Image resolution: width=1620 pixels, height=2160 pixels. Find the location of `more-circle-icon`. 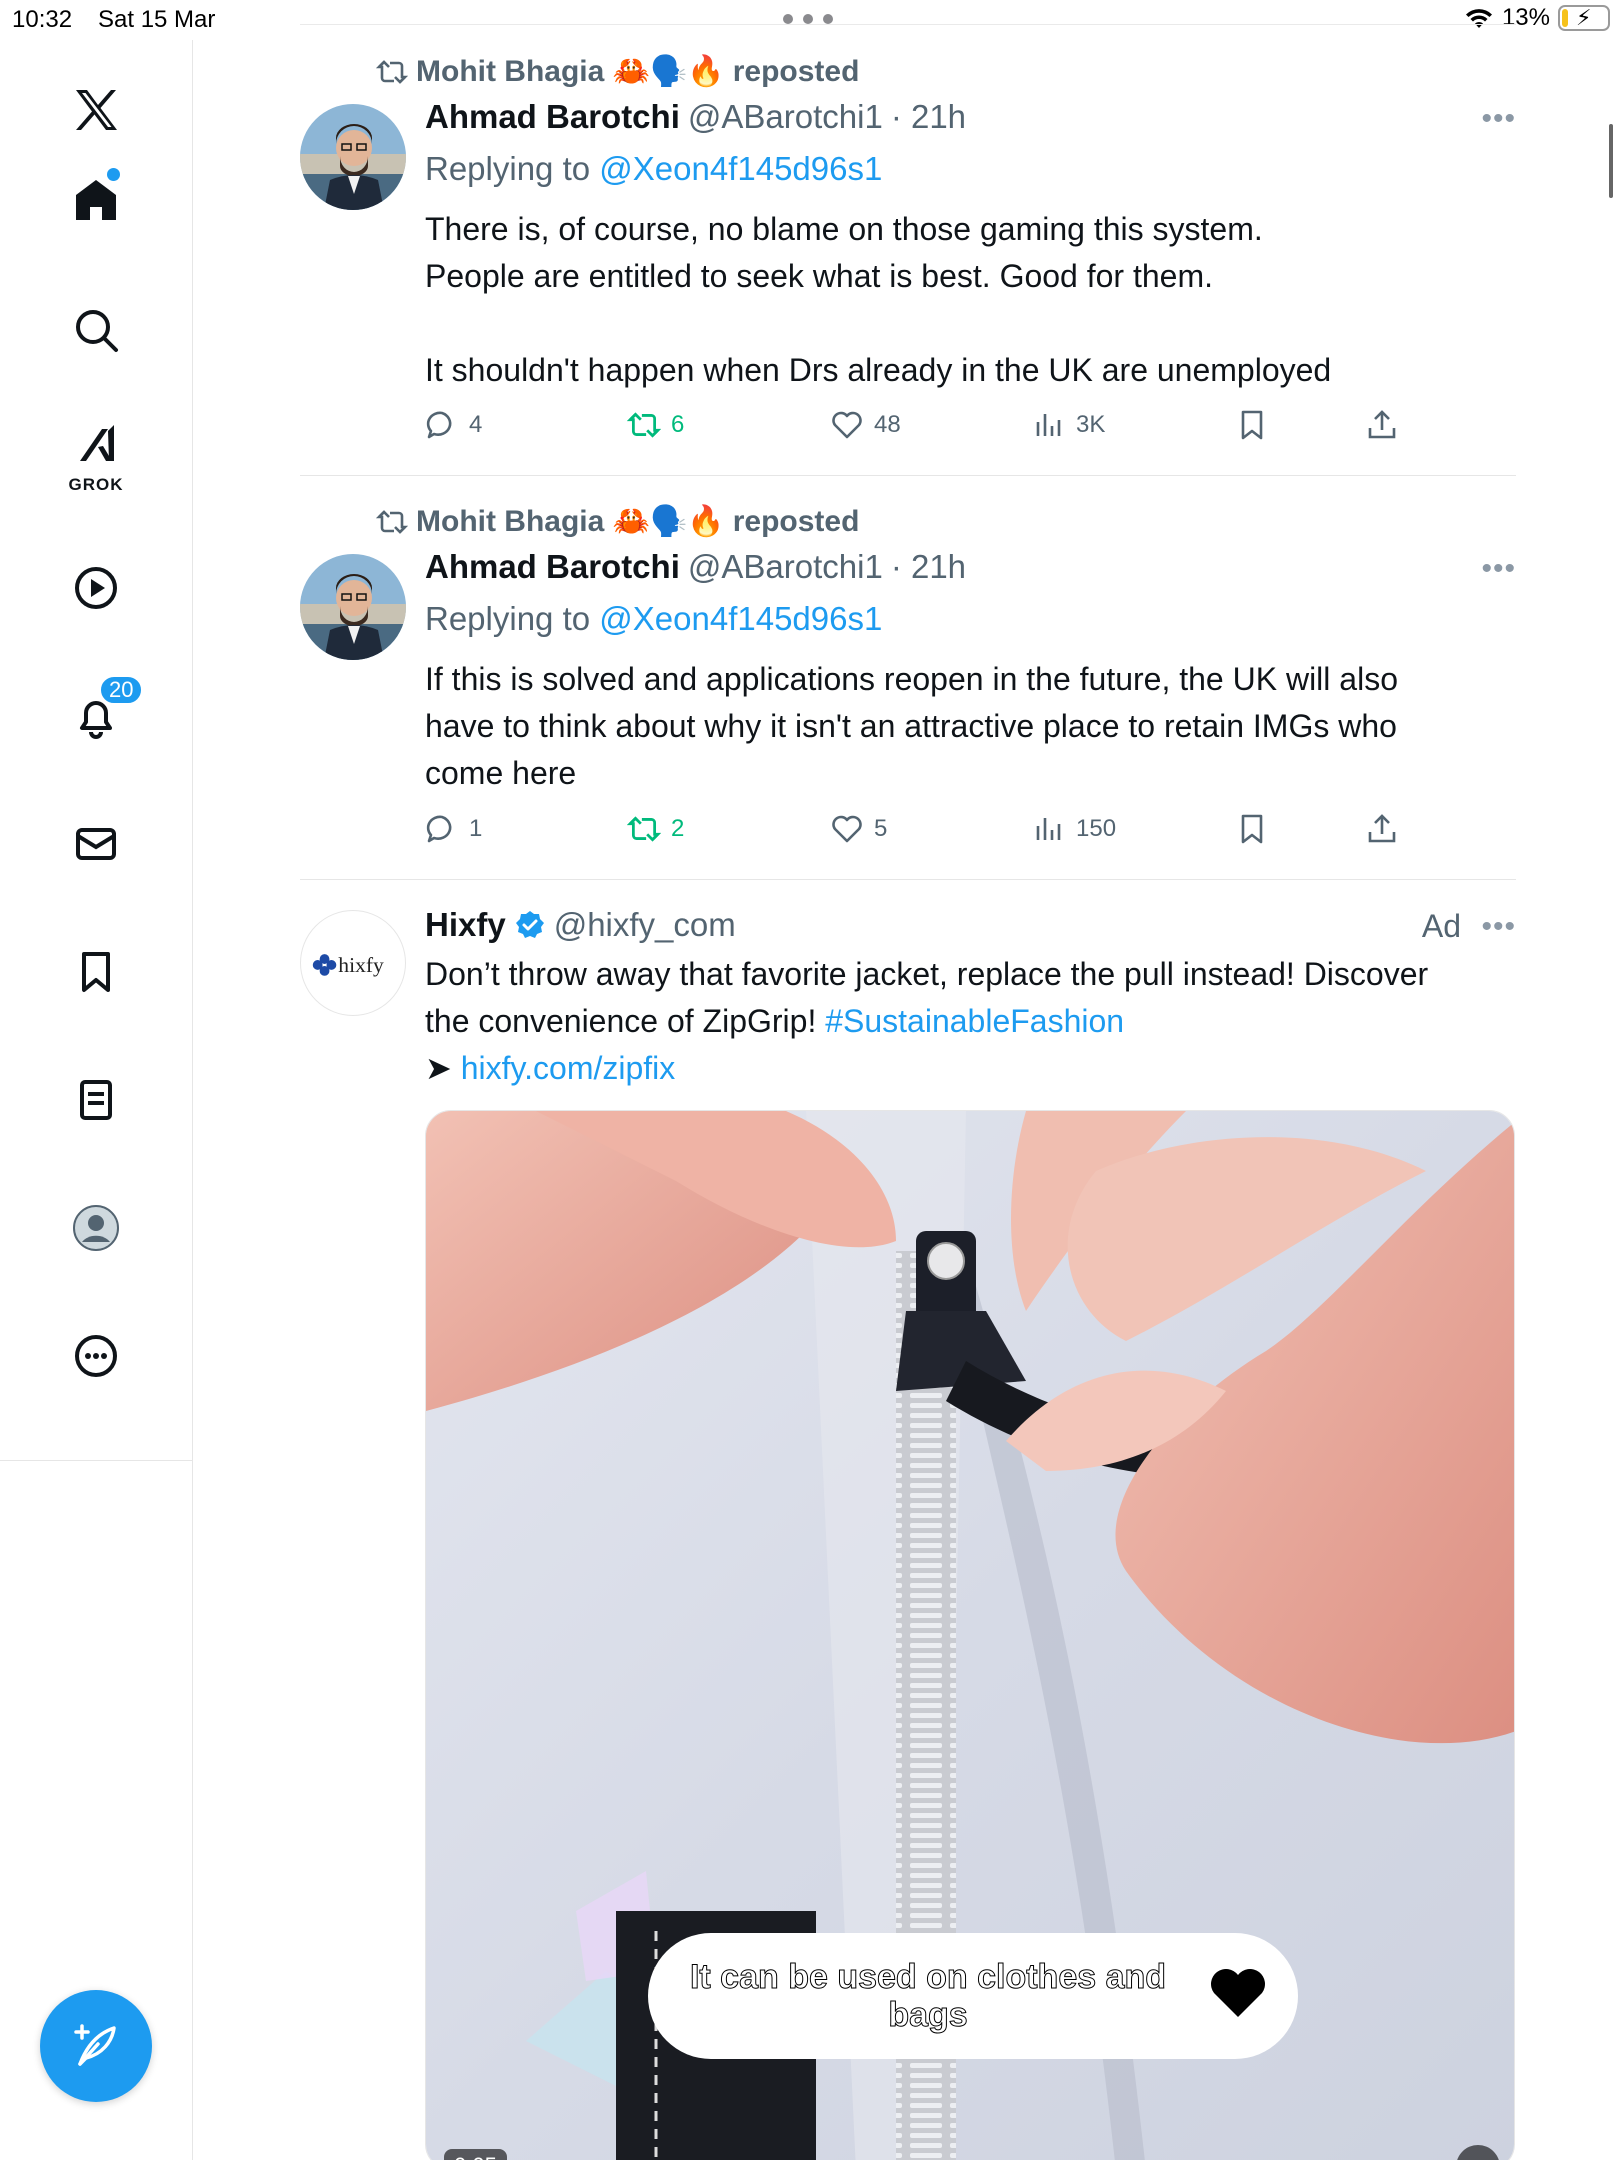

more-circle-icon is located at coordinates (96, 1356).